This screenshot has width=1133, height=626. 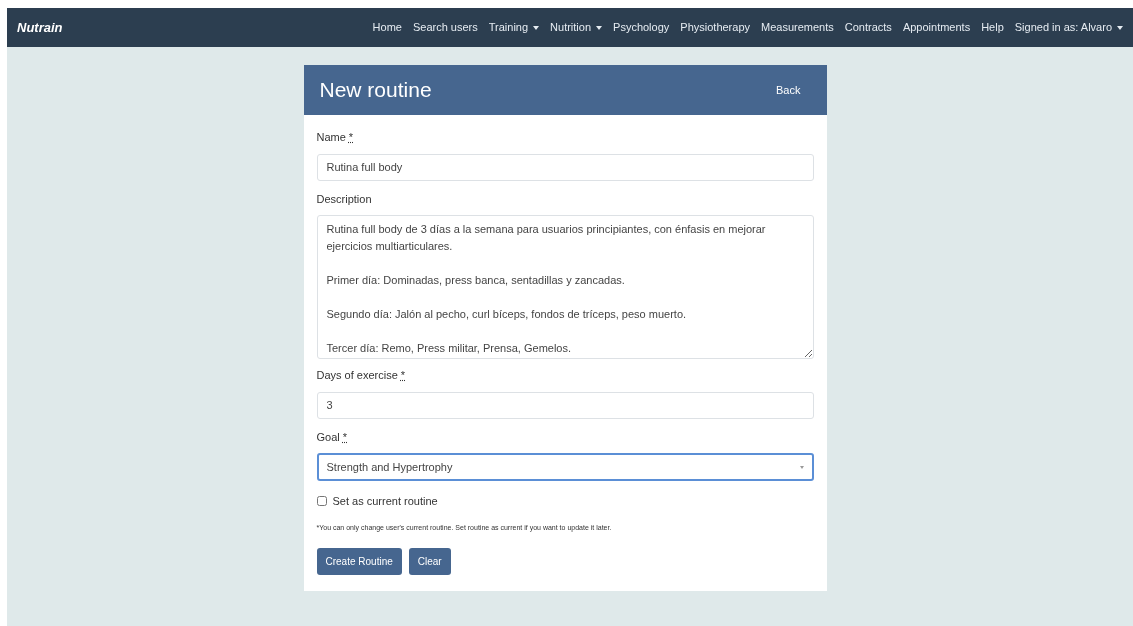 I want to click on card-title: New routine, so click(x=375, y=90).